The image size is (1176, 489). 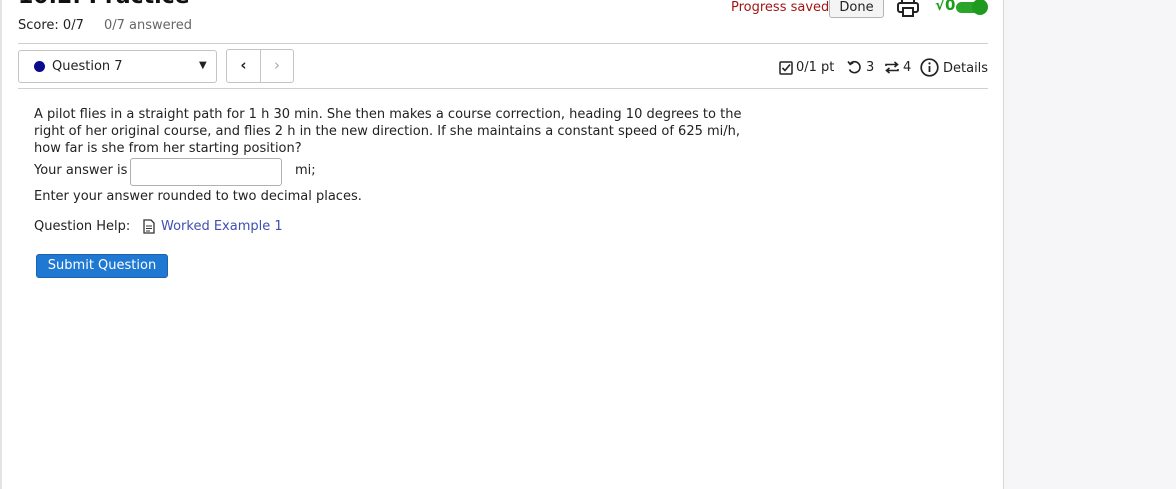 I want to click on toggle-knob, so click(x=980, y=7).